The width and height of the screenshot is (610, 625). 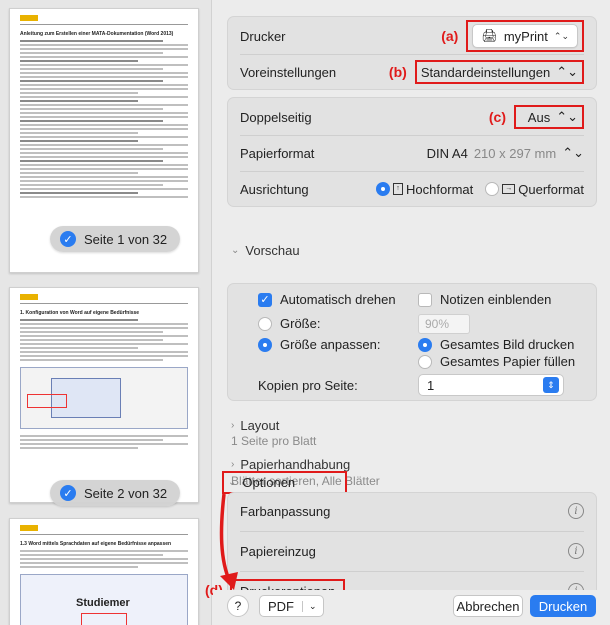 What do you see at coordinates (412, 511) in the screenshot?
I see `options-item-color: Farbanpassung i` at bounding box center [412, 511].